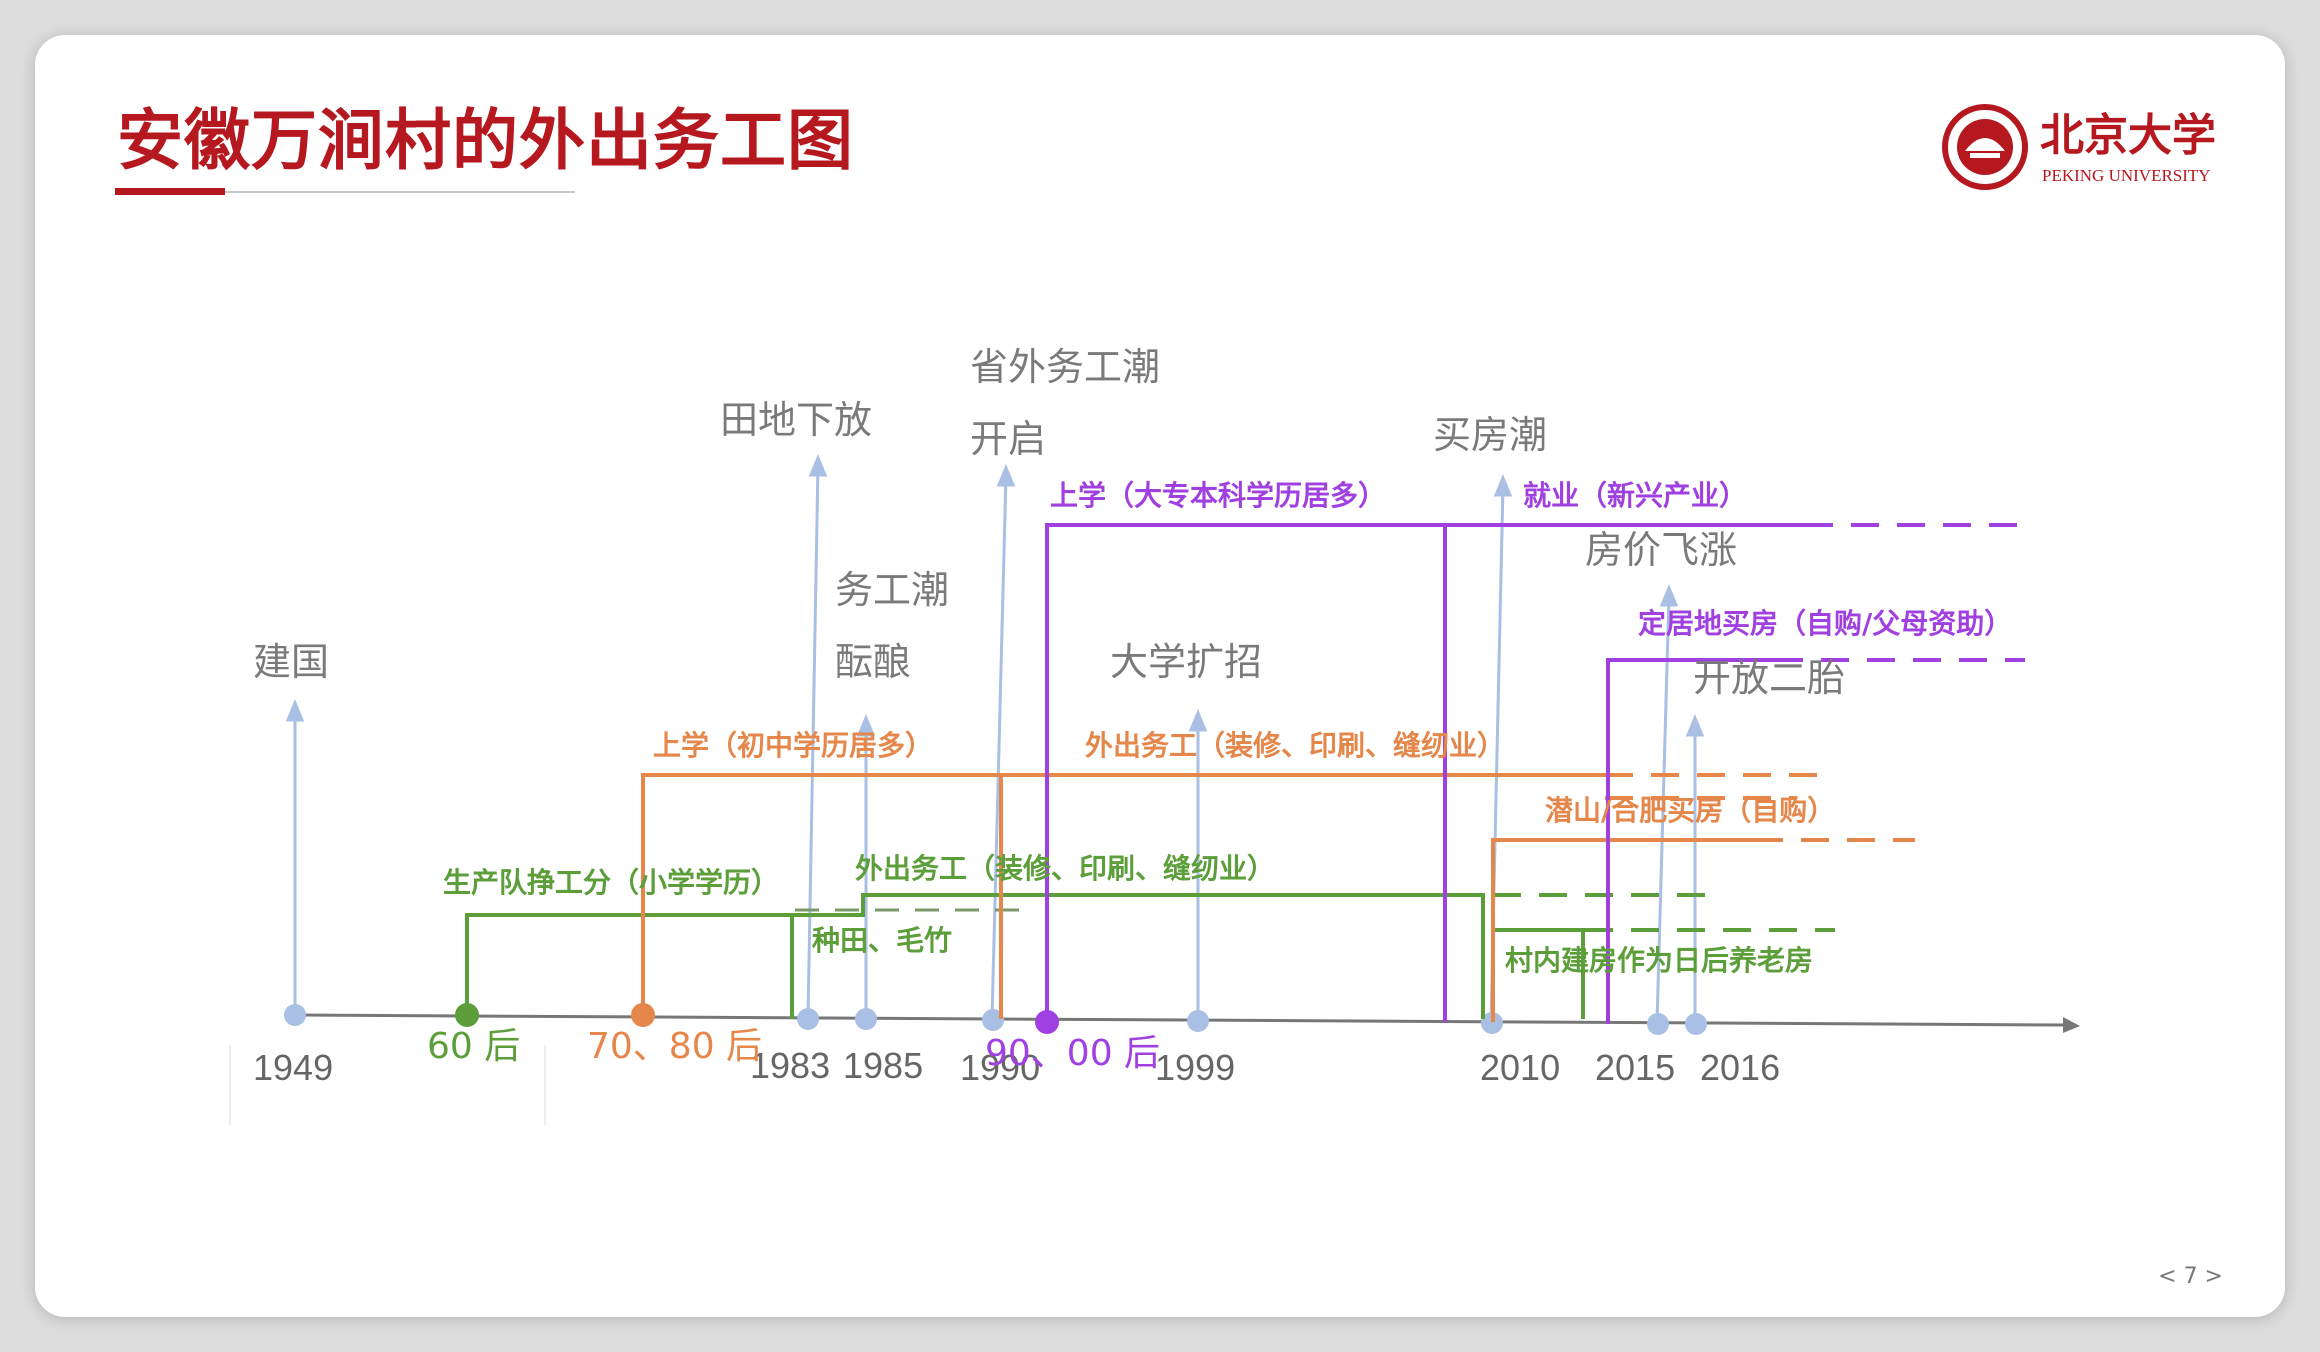 The image size is (2320, 1352). Describe the element at coordinates (892, 590) in the screenshot. I see `event-label-work-wave: 务工潮` at that location.